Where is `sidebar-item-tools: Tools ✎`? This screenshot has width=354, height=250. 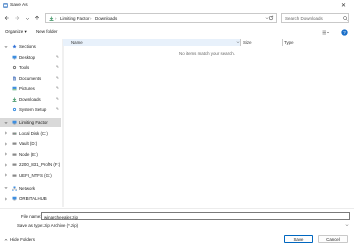 sidebar-item-tools: Tools ✎ is located at coordinates (30, 67).